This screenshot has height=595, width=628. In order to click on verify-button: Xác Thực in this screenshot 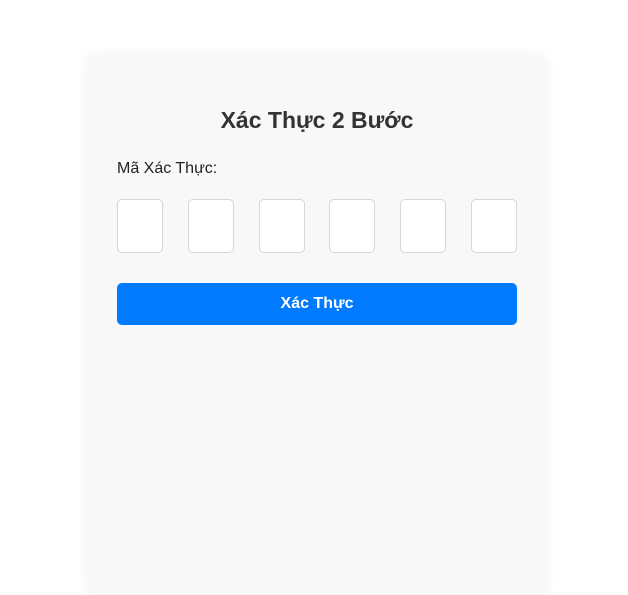, I will do `click(317, 304)`.